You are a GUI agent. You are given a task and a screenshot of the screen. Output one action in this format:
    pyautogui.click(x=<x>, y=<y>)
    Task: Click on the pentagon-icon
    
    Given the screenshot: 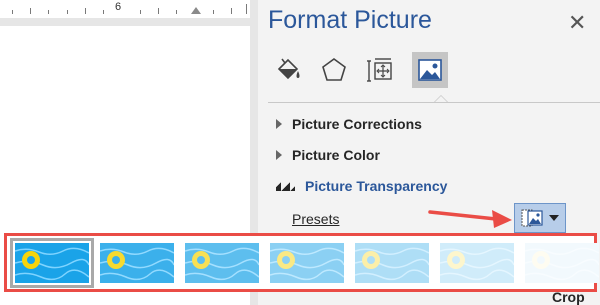 What is the action you would take?
    pyautogui.click(x=334, y=69)
    